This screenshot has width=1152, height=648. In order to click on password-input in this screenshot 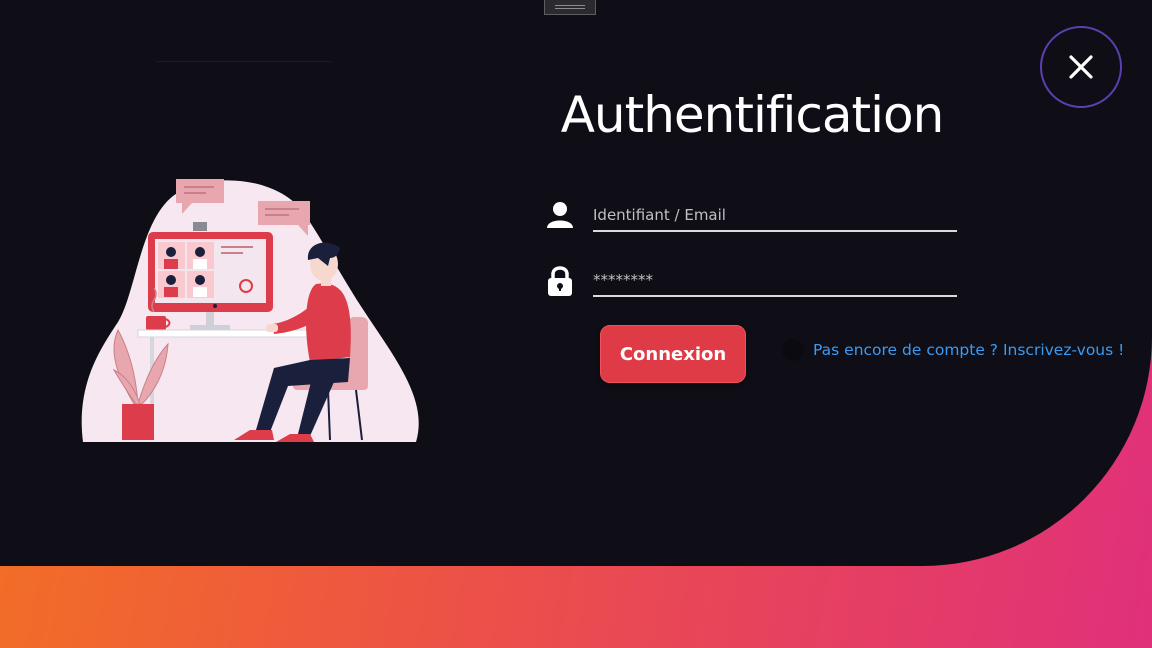, I will do `click(775, 281)`.